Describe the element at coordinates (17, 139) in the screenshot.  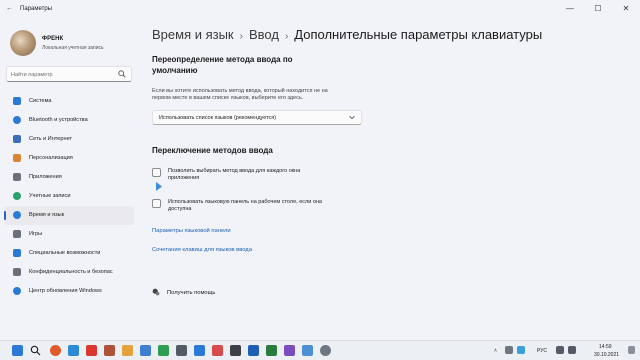
I see `network-icon` at that location.